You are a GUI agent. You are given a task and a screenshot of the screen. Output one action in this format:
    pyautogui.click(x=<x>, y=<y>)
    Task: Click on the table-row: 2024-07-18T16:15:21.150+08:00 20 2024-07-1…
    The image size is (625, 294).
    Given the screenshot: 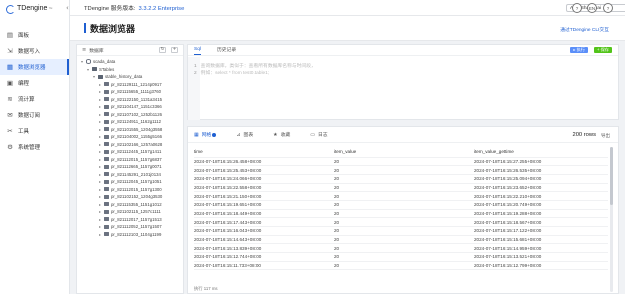 What is the action you would take?
    pyautogui.click(x=401, y=196)
    